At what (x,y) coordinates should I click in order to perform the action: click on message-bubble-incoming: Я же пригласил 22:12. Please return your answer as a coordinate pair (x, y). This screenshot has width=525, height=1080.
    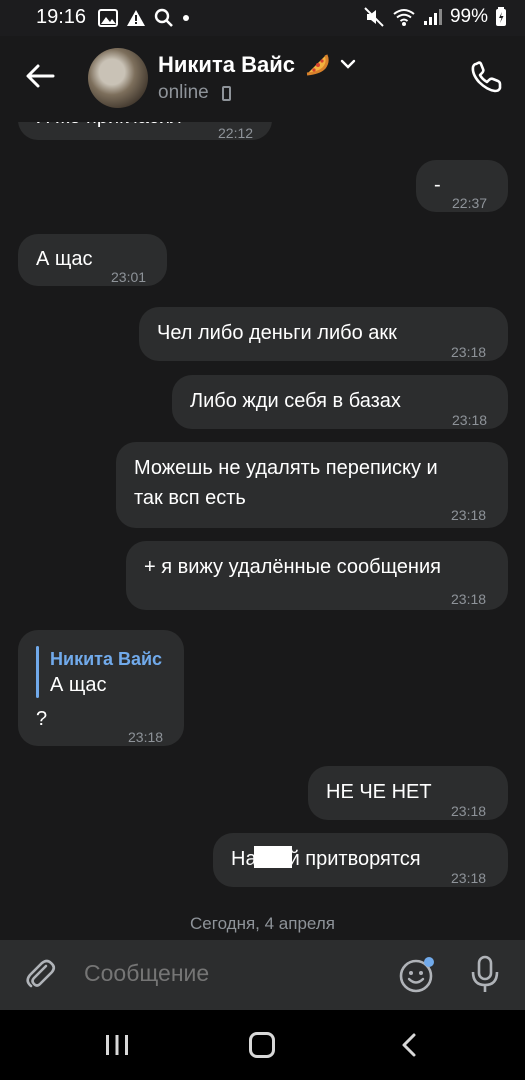
    Looking at the image, I should click on (145, 131).